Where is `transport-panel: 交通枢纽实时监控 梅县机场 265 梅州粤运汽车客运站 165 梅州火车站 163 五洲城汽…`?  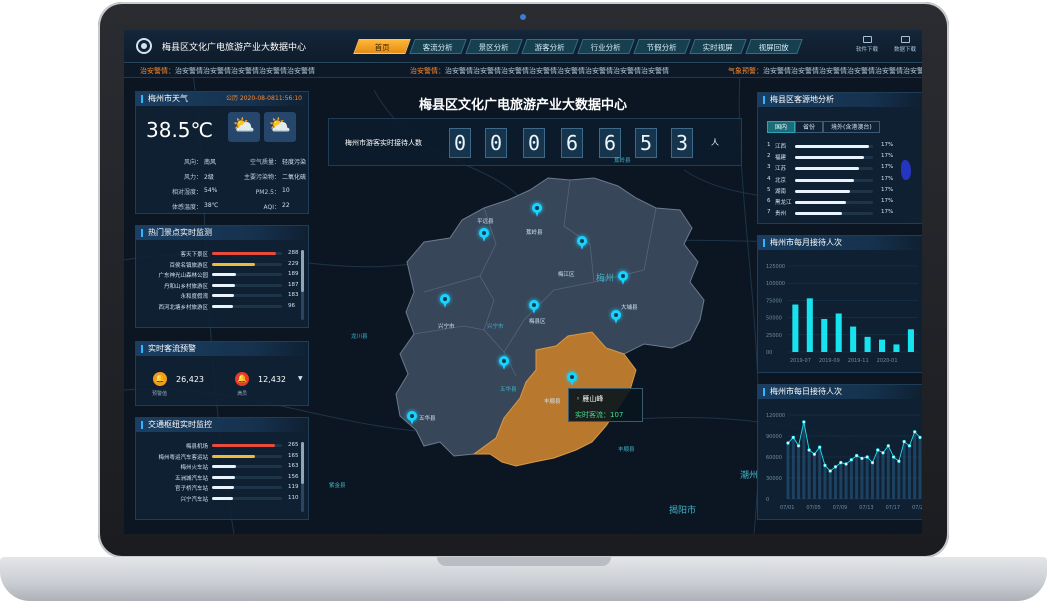
transport-panel: 交通枢纽实时监控 梅县机场 265 梅州粤运汽车客运站 165 梅州火车站 163 五洲城汽… is located at coordinates (222, 468).